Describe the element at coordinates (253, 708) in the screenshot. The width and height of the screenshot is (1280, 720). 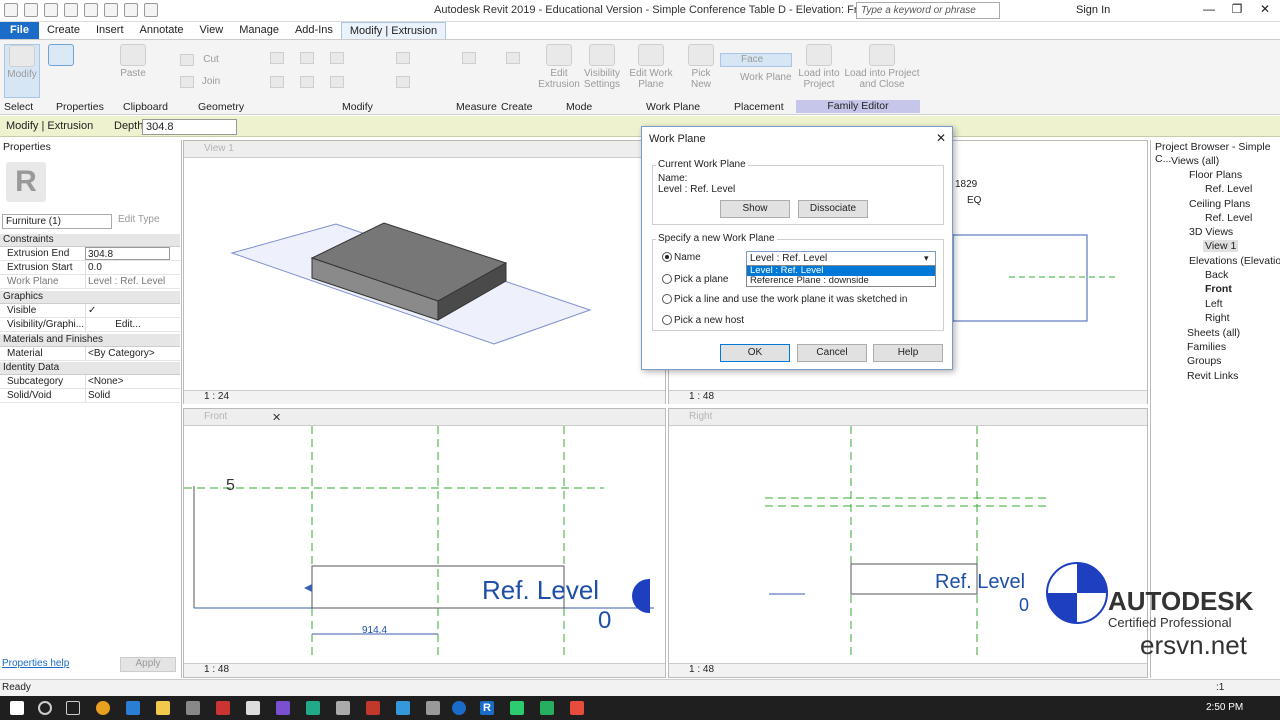
I see `mail-icon` at that location.